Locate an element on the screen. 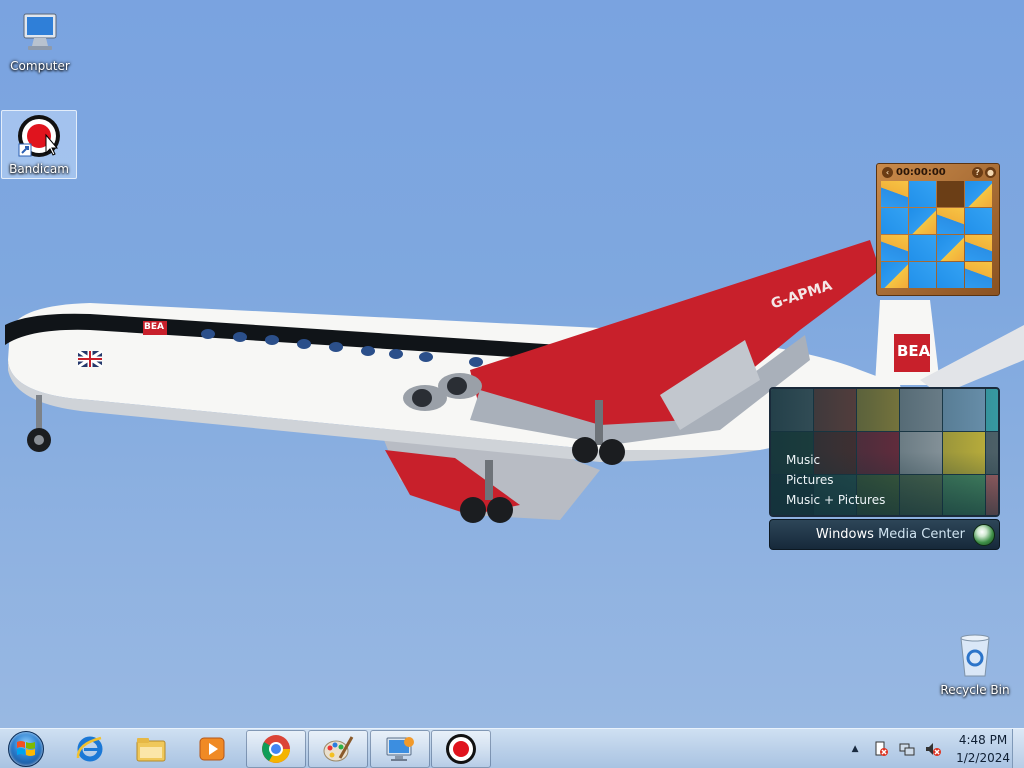  menu-item-music-pictures: Music + Pictures is located at coordinates (835, 500).